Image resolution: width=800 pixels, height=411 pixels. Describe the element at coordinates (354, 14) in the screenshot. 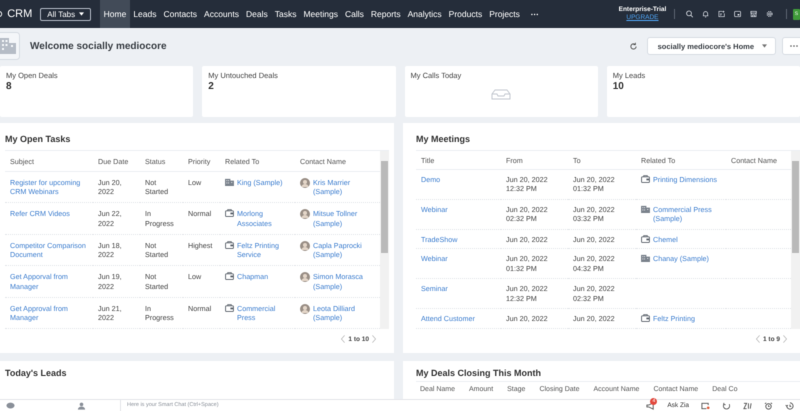

I see `nav-tab: Calls` at that location.